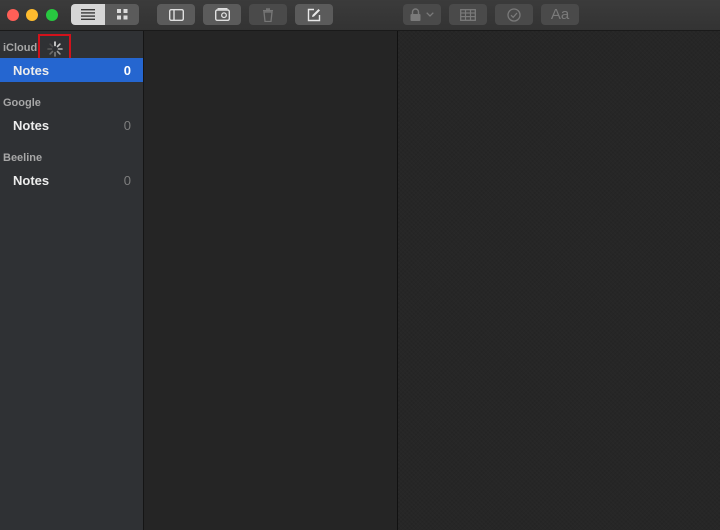  I want to click on grid-icon, so click(121, 14).